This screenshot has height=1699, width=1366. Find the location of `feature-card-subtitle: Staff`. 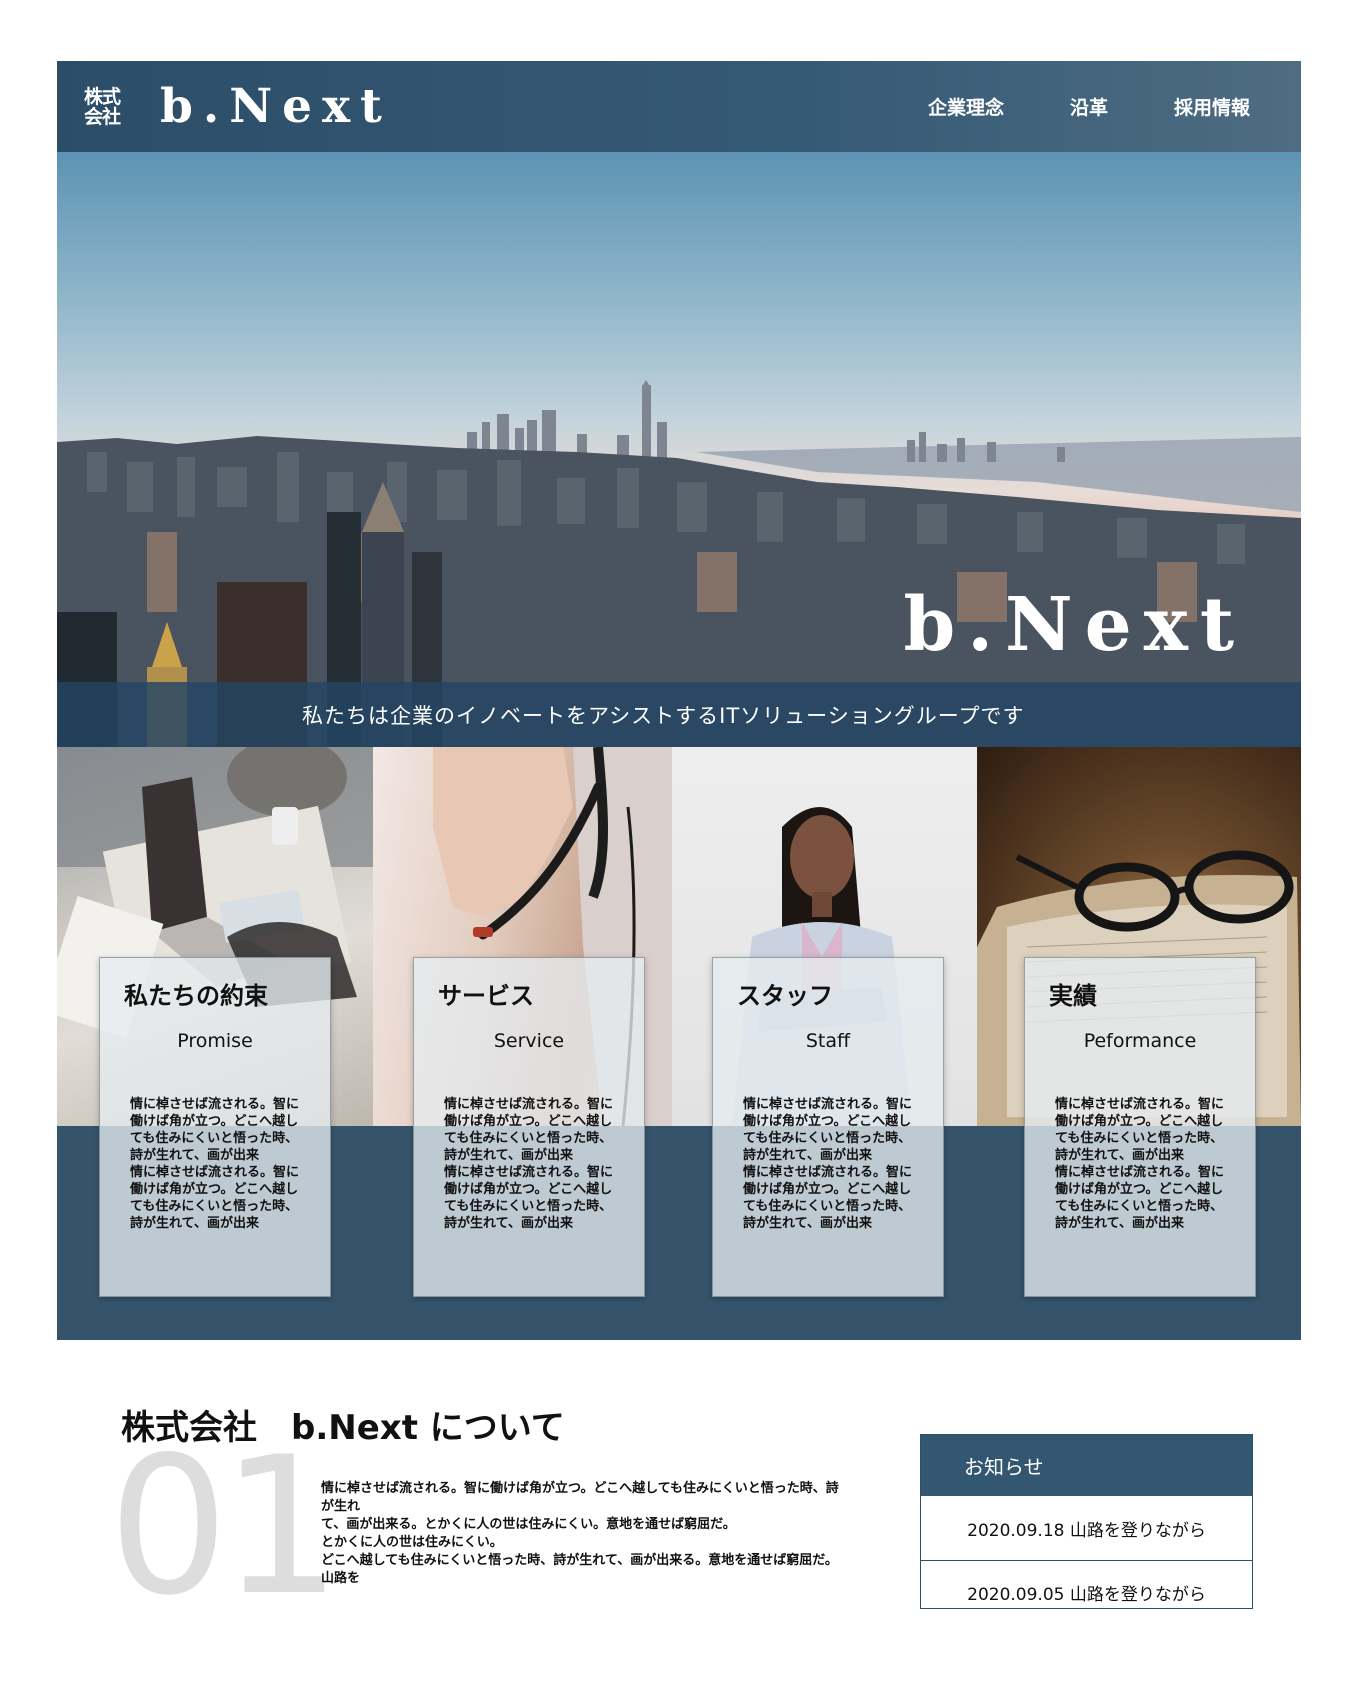

feature-card-subtitle: Staff is located at coordinates (828, 1041).